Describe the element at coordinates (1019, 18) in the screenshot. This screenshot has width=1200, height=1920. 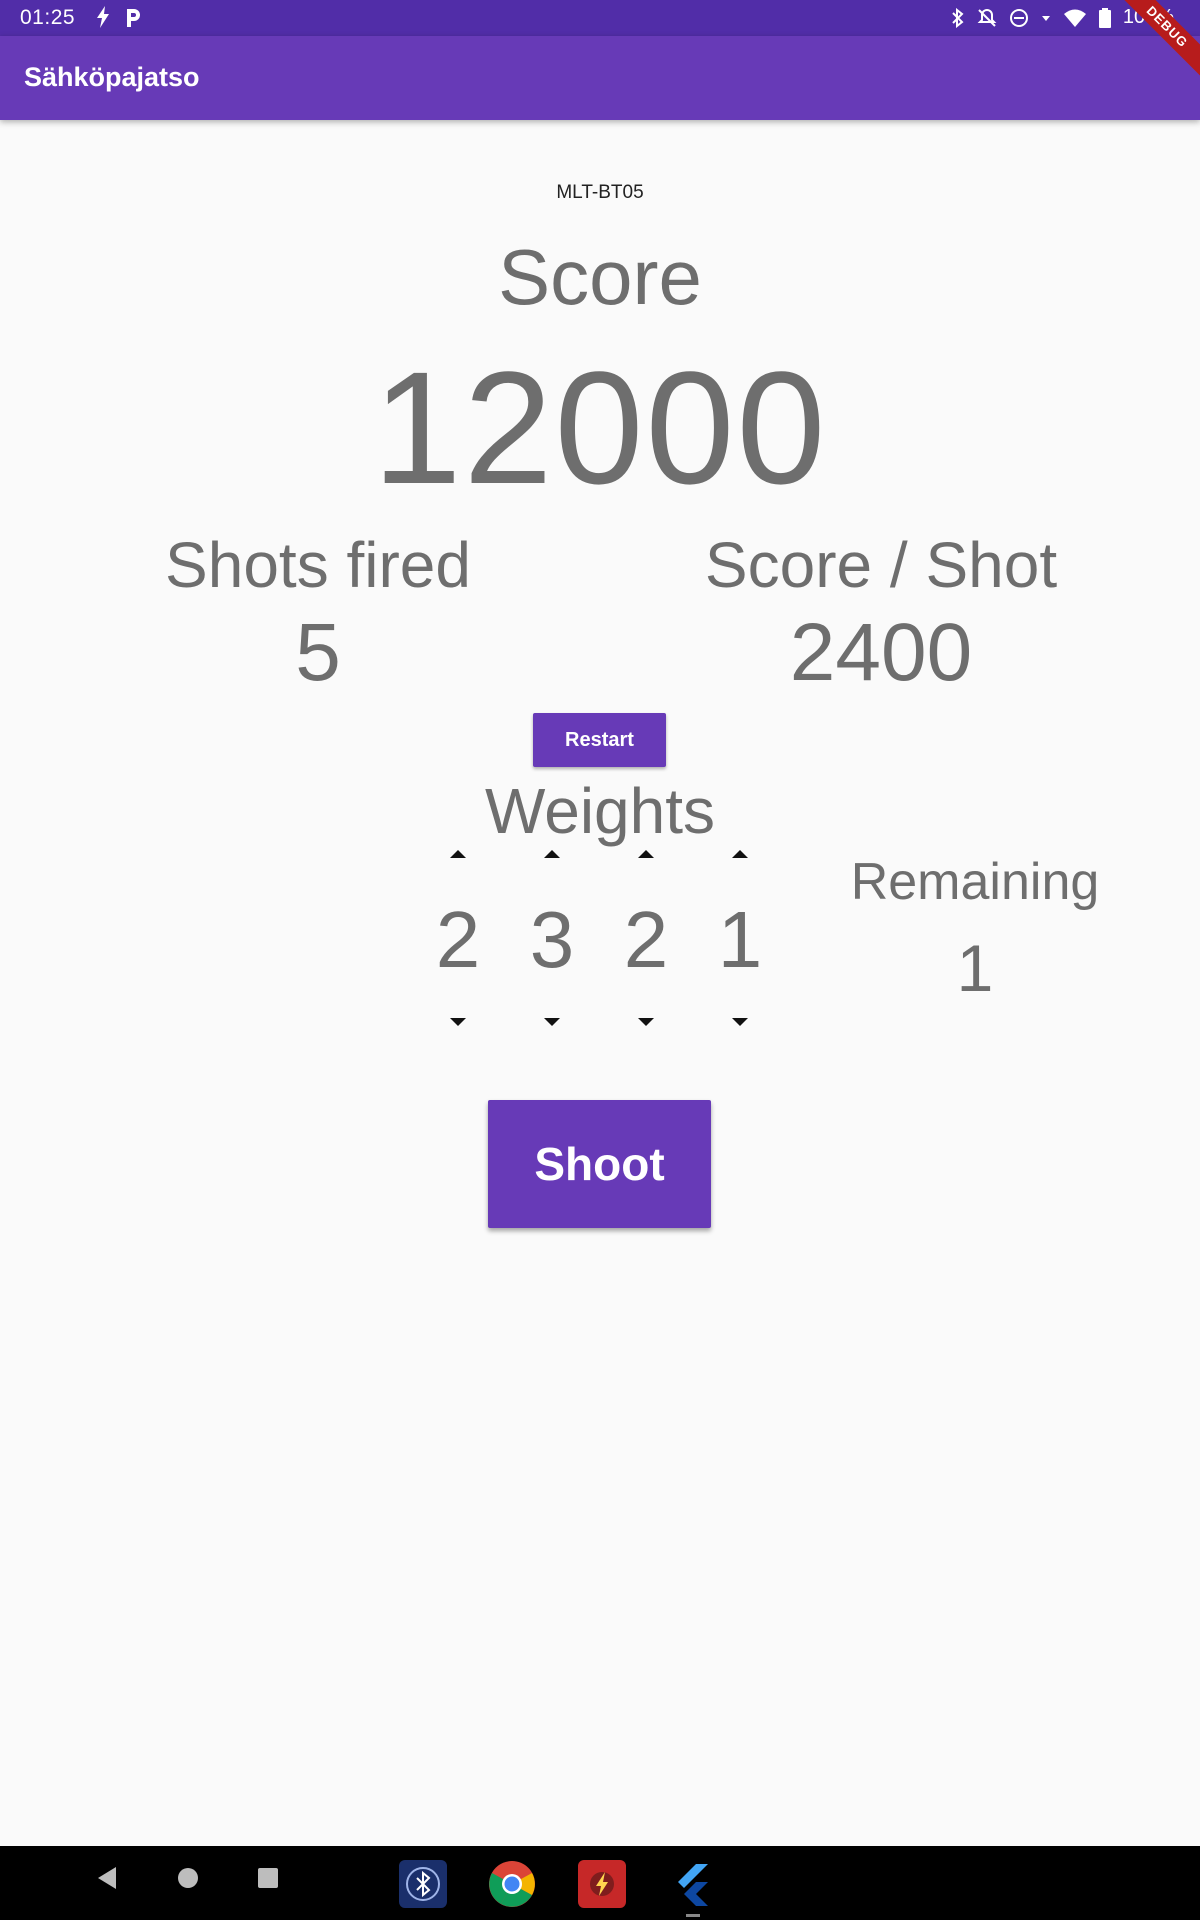
I see `do-not-disturb-icon` at that location.